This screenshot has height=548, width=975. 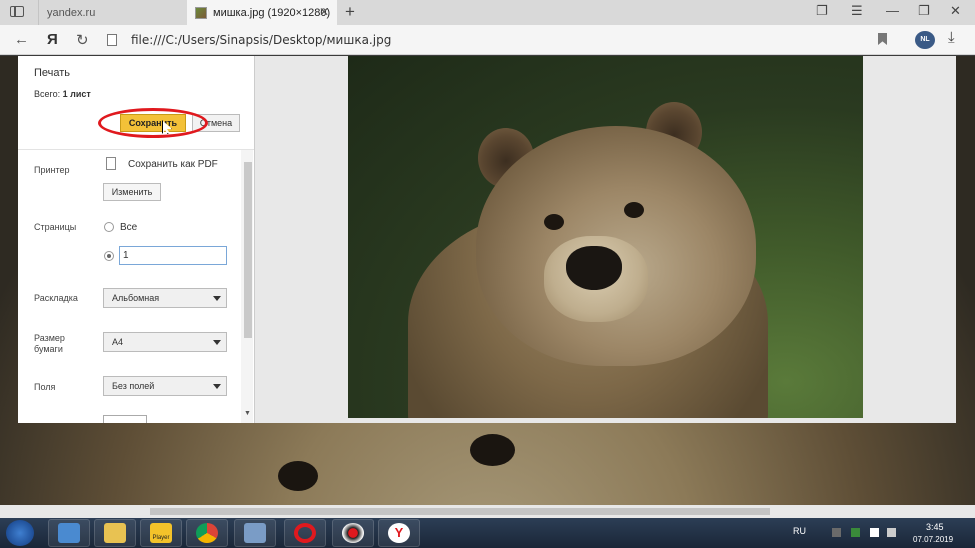 I want to click on player-icon: Player, so click(x=161, y=533).